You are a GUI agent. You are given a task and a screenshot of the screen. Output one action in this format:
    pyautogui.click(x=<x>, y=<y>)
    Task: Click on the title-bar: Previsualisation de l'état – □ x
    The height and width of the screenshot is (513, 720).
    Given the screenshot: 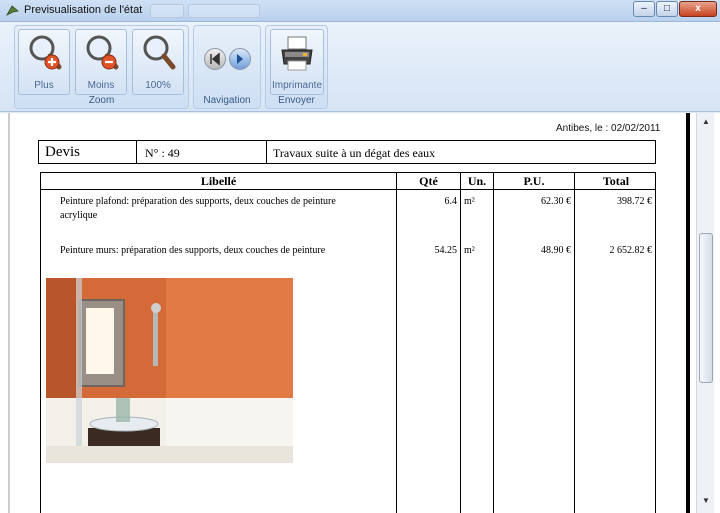 What is the action you would take?
    pyautogui.click(x=360, y=11)
    